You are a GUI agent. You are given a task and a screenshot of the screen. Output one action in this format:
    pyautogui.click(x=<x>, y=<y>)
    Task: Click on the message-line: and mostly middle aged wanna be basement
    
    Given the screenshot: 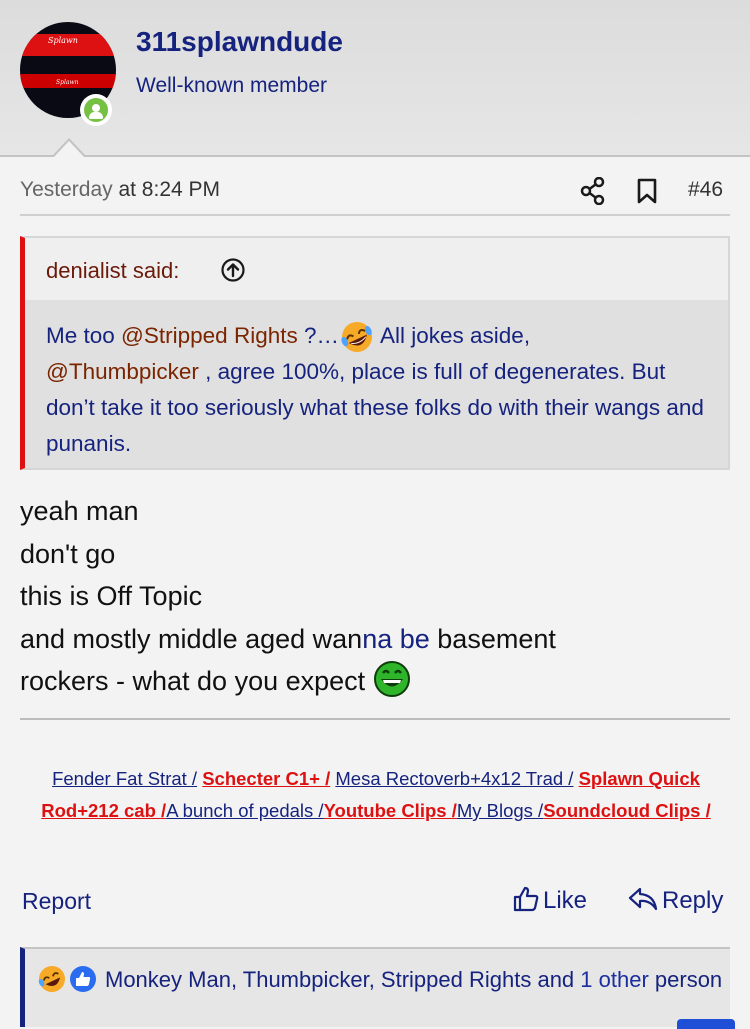 What is the action you would take?
    pyautogui.click(x=370, y=639)
    